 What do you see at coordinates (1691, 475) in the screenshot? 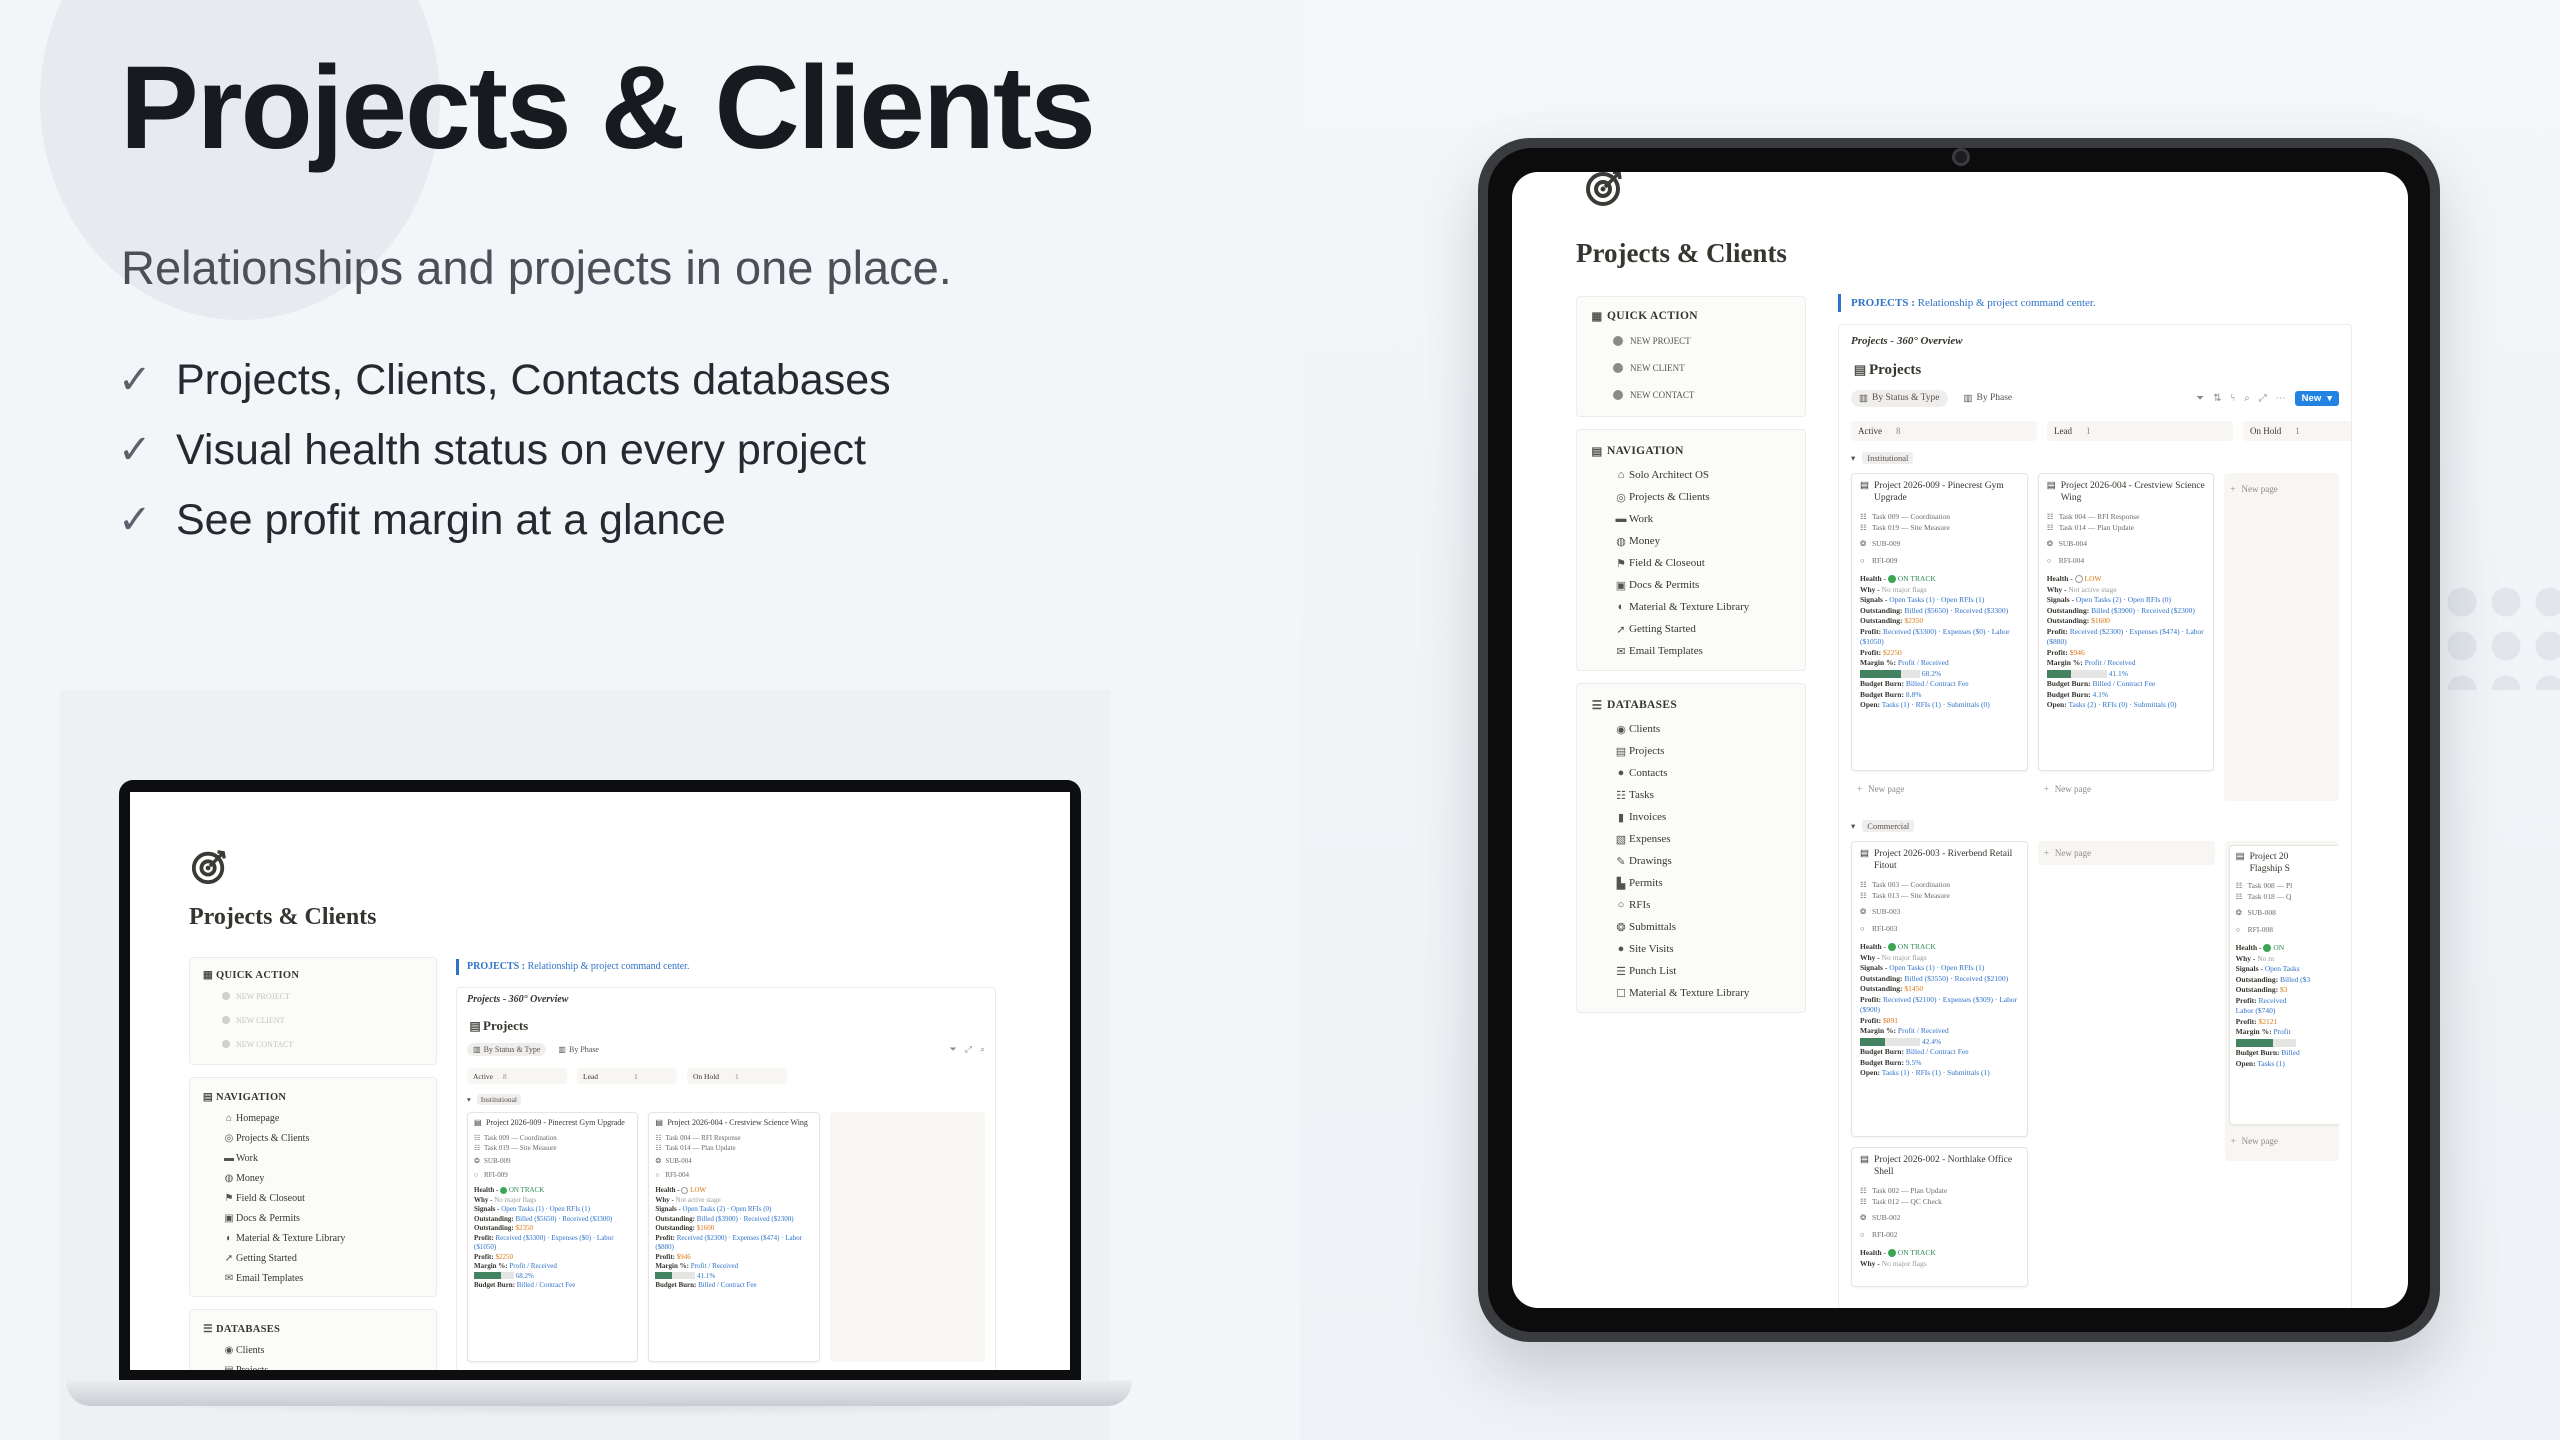
I see `nav-item-solo-architect-os: ⌂ Solo Architect OS` at bounding box center [1691, 475].